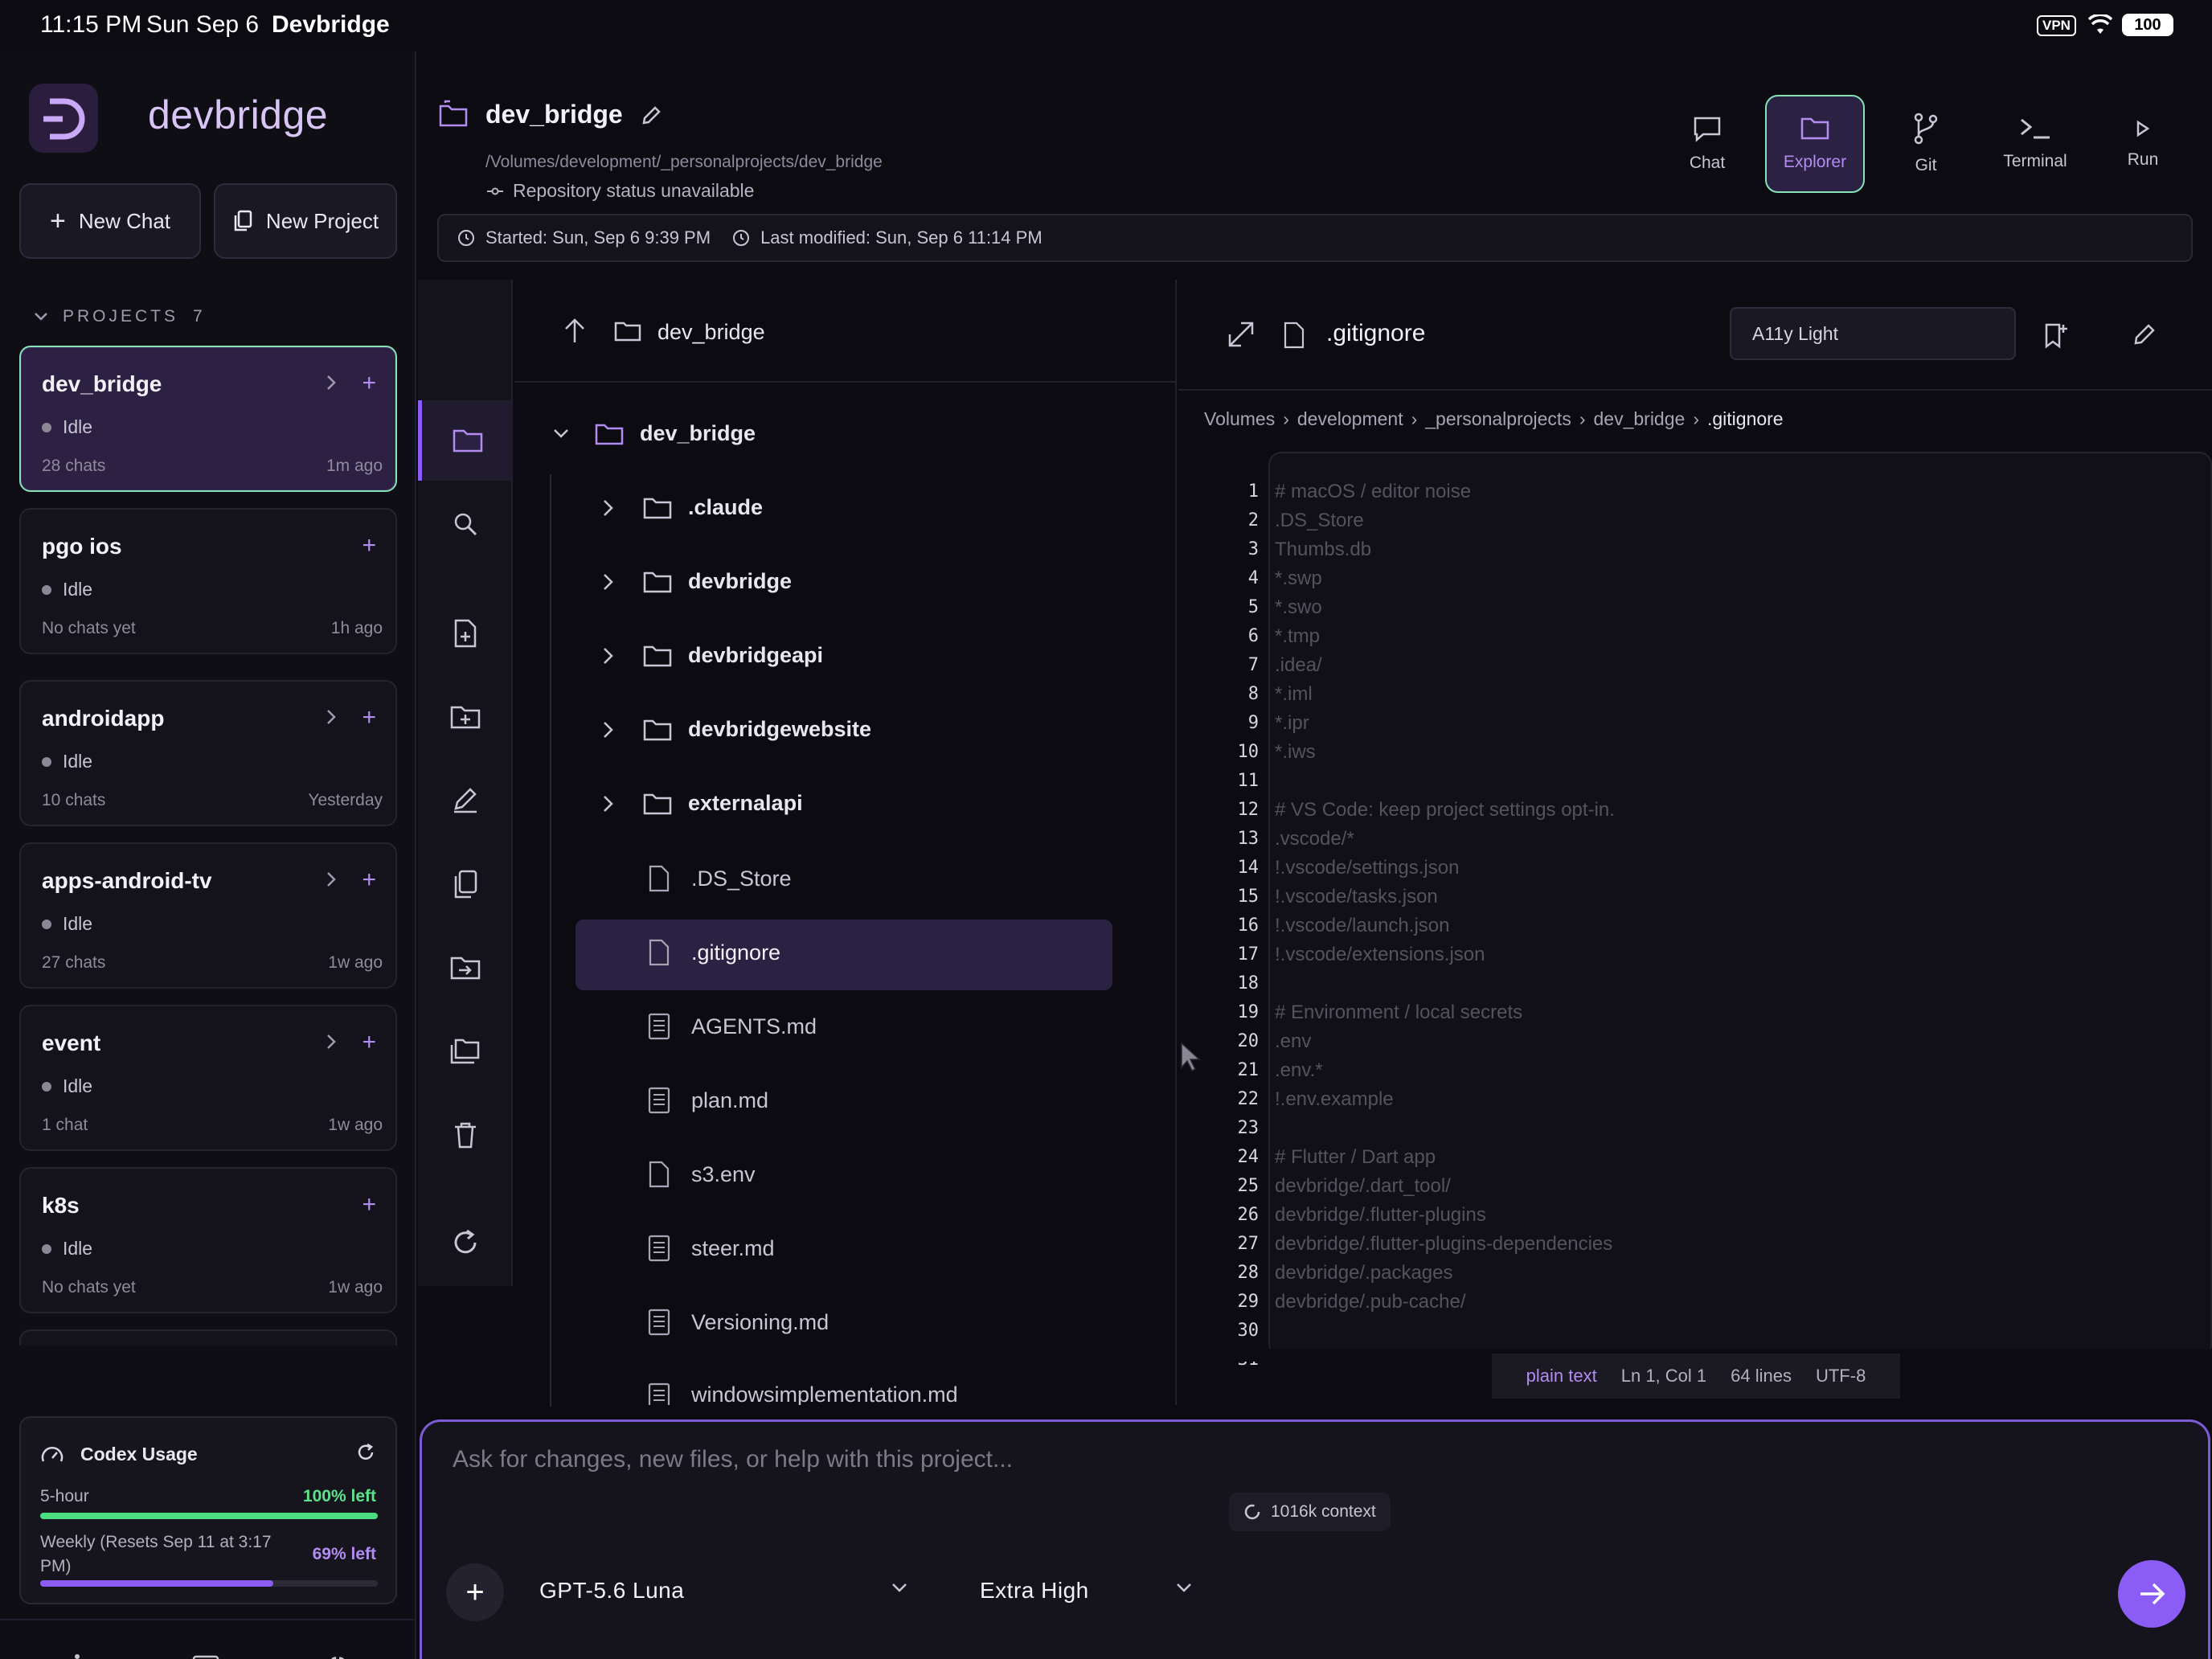 The width and height of the screenshot is (2212, 1659). What do you see at coordinates (2151, 1594) in the screenshot?
I see `send-button` at bounding box center [2151, 1594].